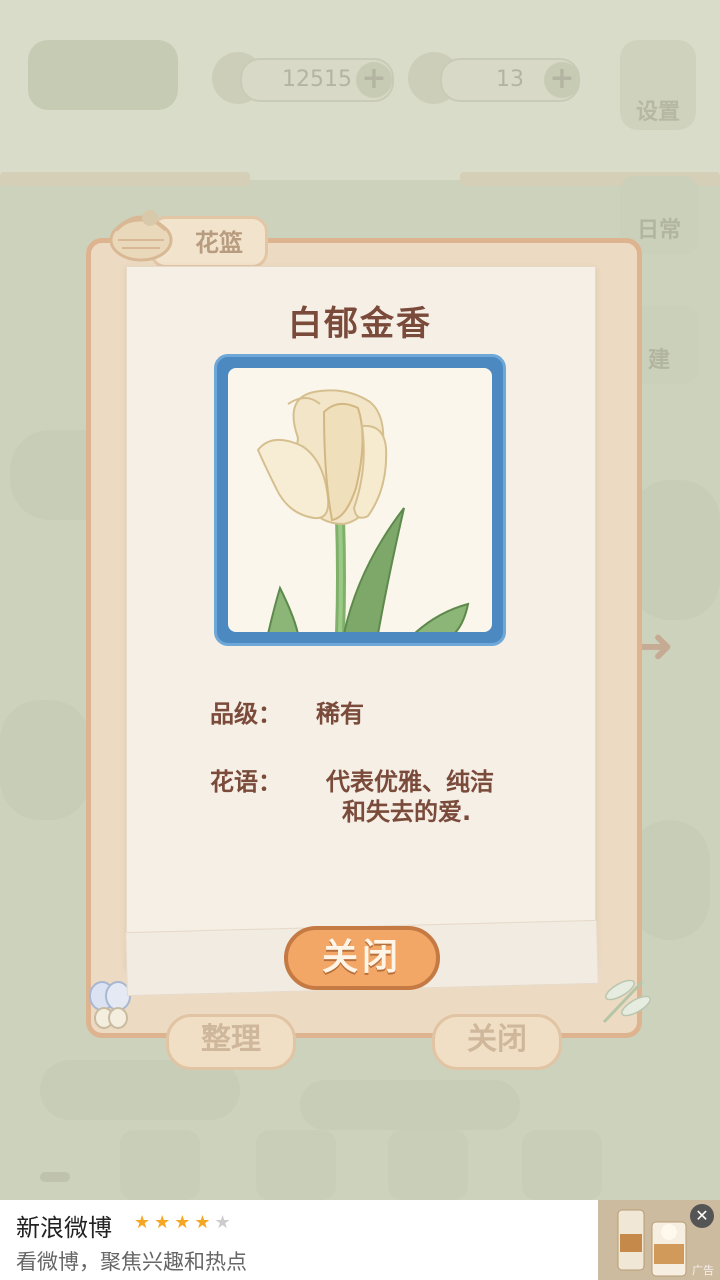 This screenshot has height=1280, width=720. I want to click on close-icon: ✕, so click(702, 1215).